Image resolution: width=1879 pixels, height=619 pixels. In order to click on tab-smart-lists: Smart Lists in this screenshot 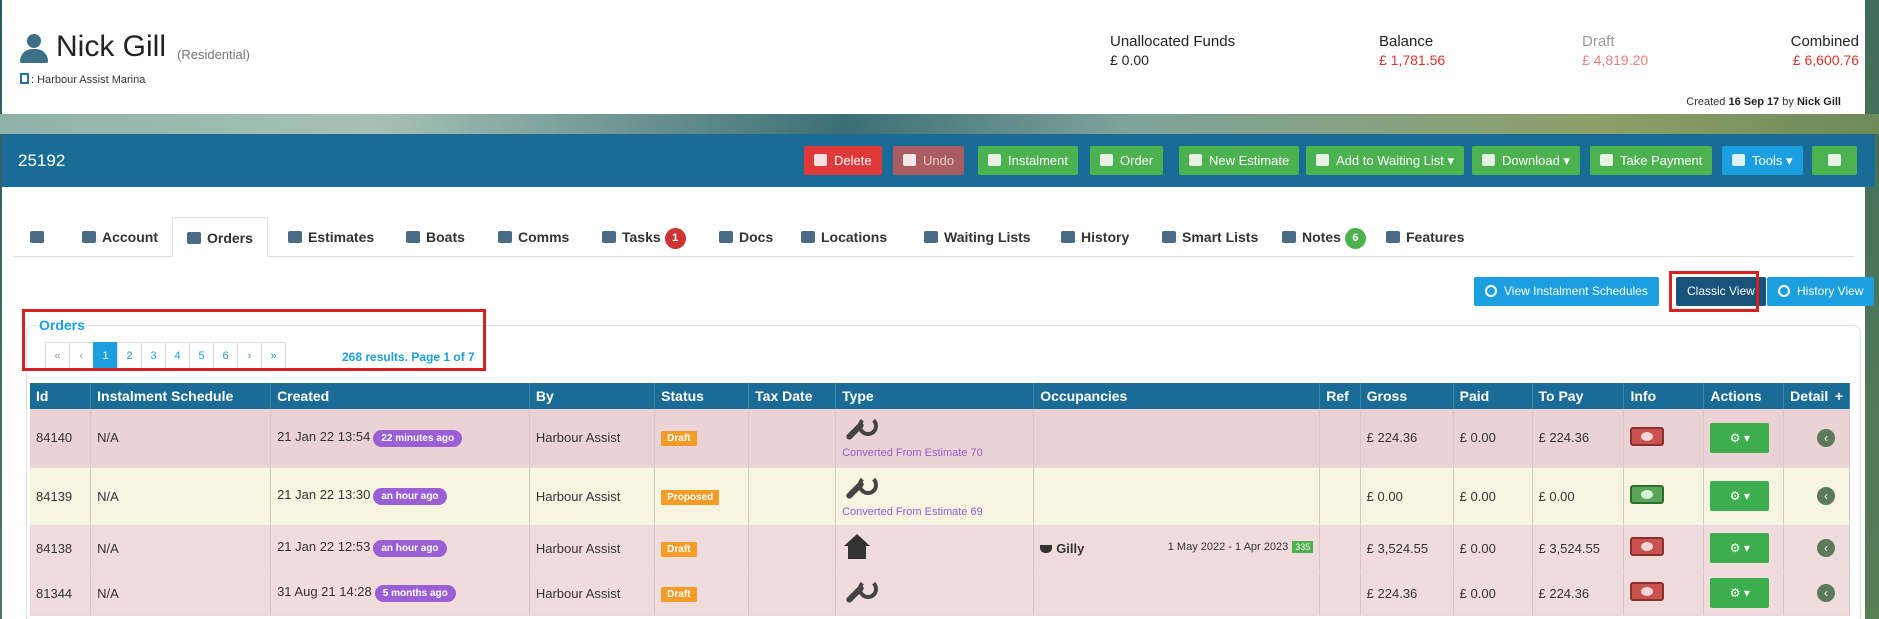, I will do `click(1210, 237)`.